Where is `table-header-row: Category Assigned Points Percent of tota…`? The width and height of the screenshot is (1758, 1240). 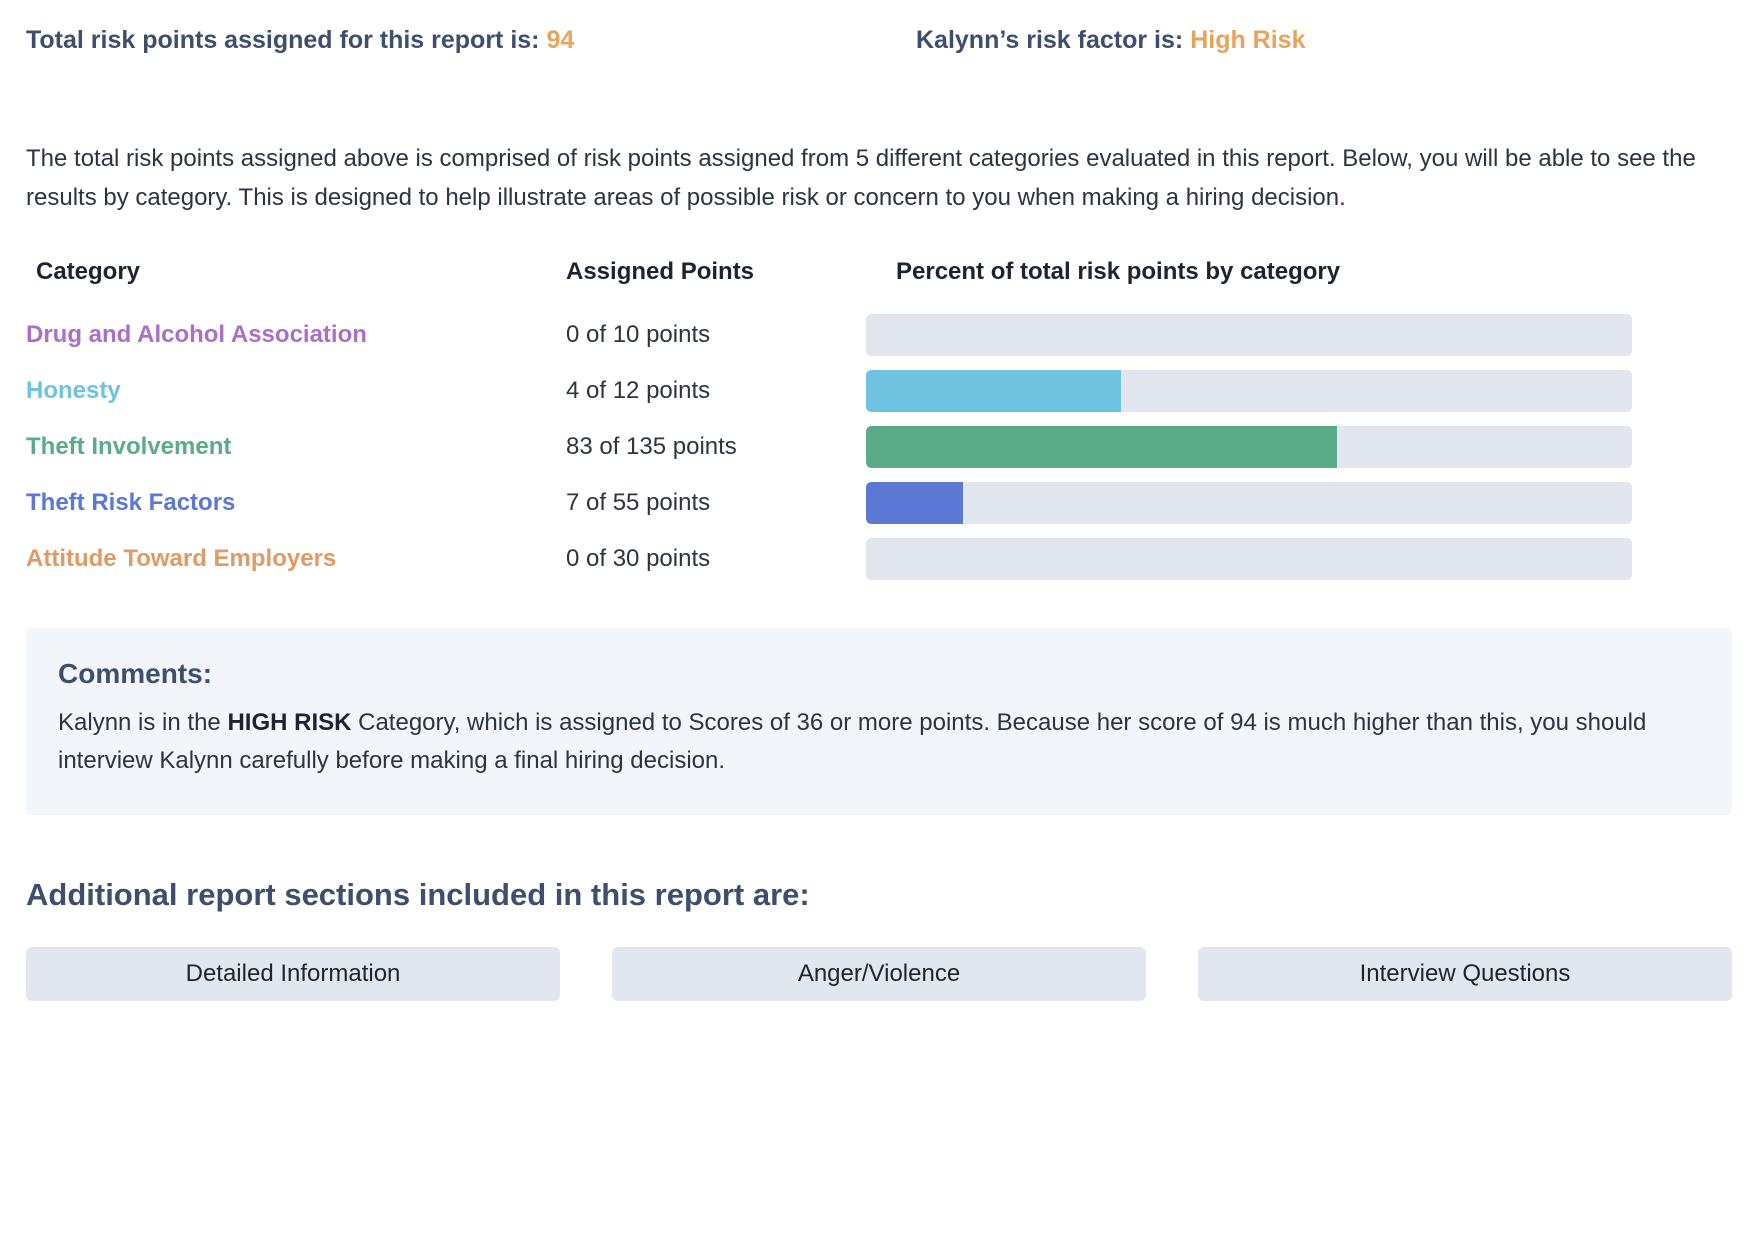 table-header-row: Category Assigned Points Percent of tota… is located at coordinates (879, 285).